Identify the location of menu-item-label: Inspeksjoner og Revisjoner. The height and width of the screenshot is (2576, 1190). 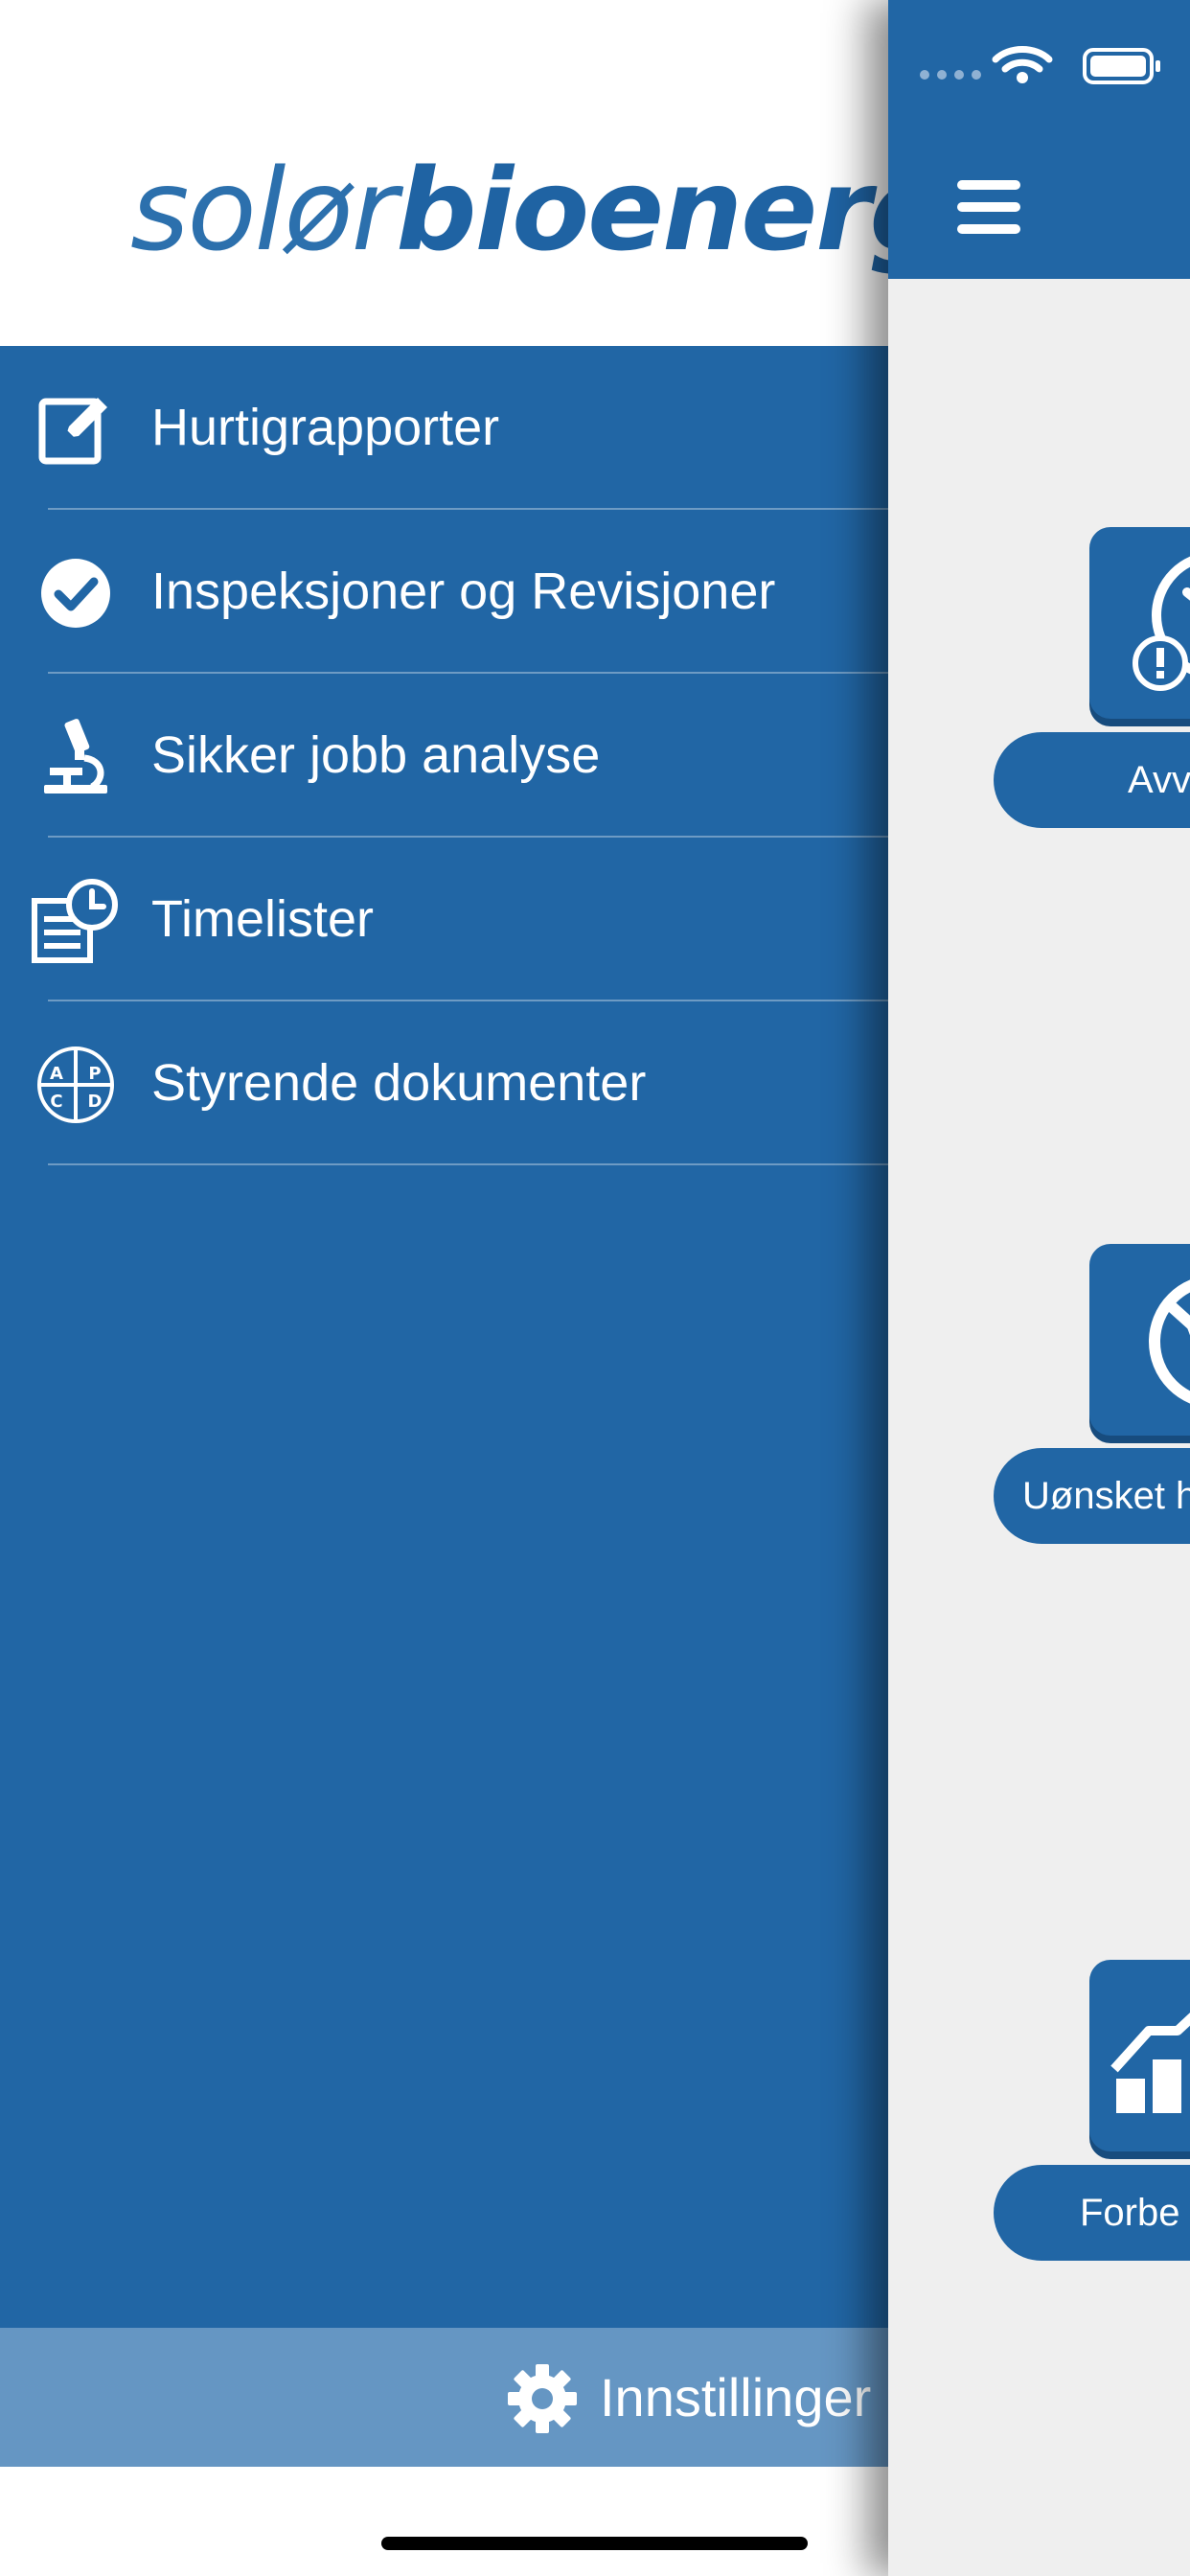
(464, 591).